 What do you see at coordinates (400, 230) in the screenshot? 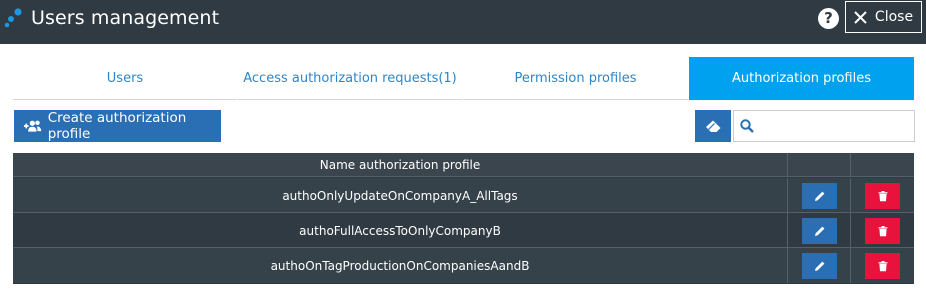
I see `profile-name: authoFullAccessToOnlyCompanyB` at bounding box center [400, 230].